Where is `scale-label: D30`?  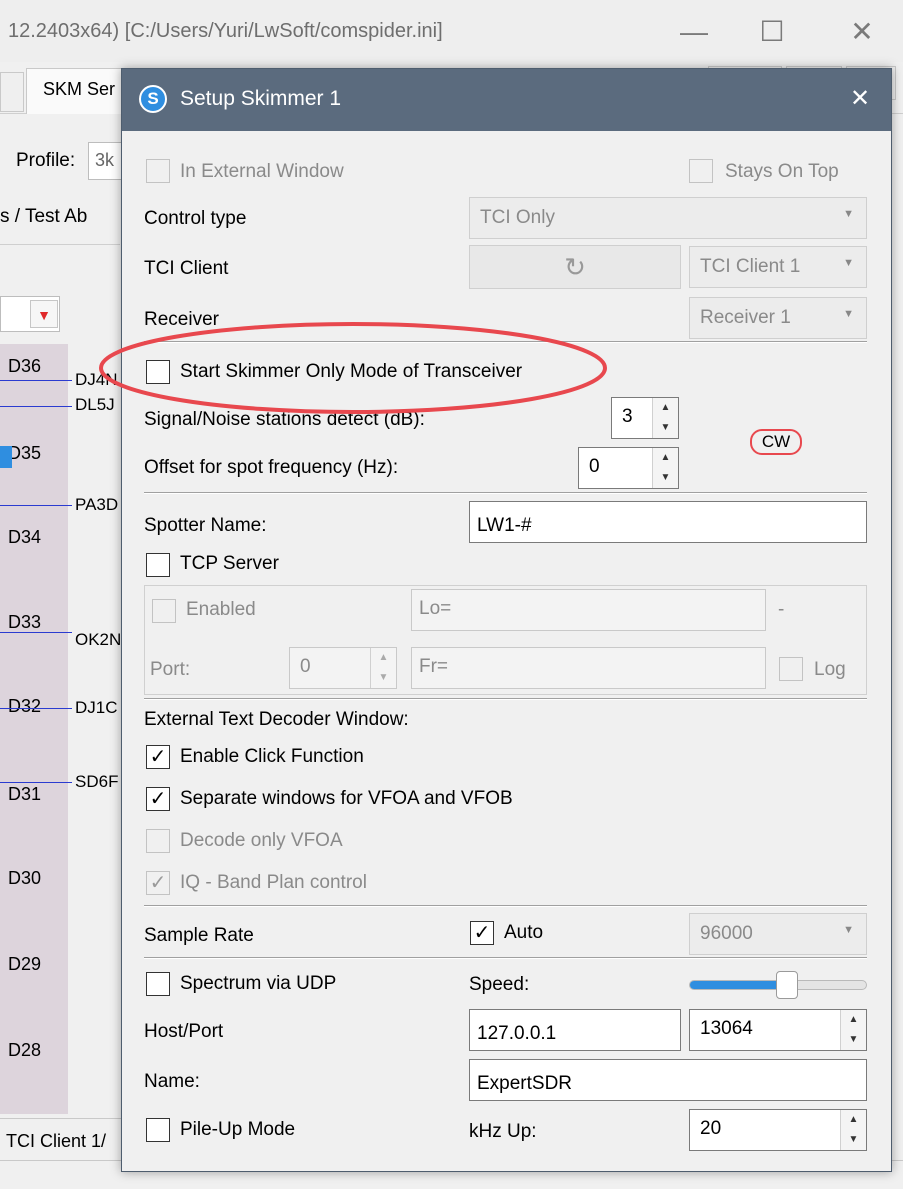 scale-label: D30 is located at coordinates (25, 878).